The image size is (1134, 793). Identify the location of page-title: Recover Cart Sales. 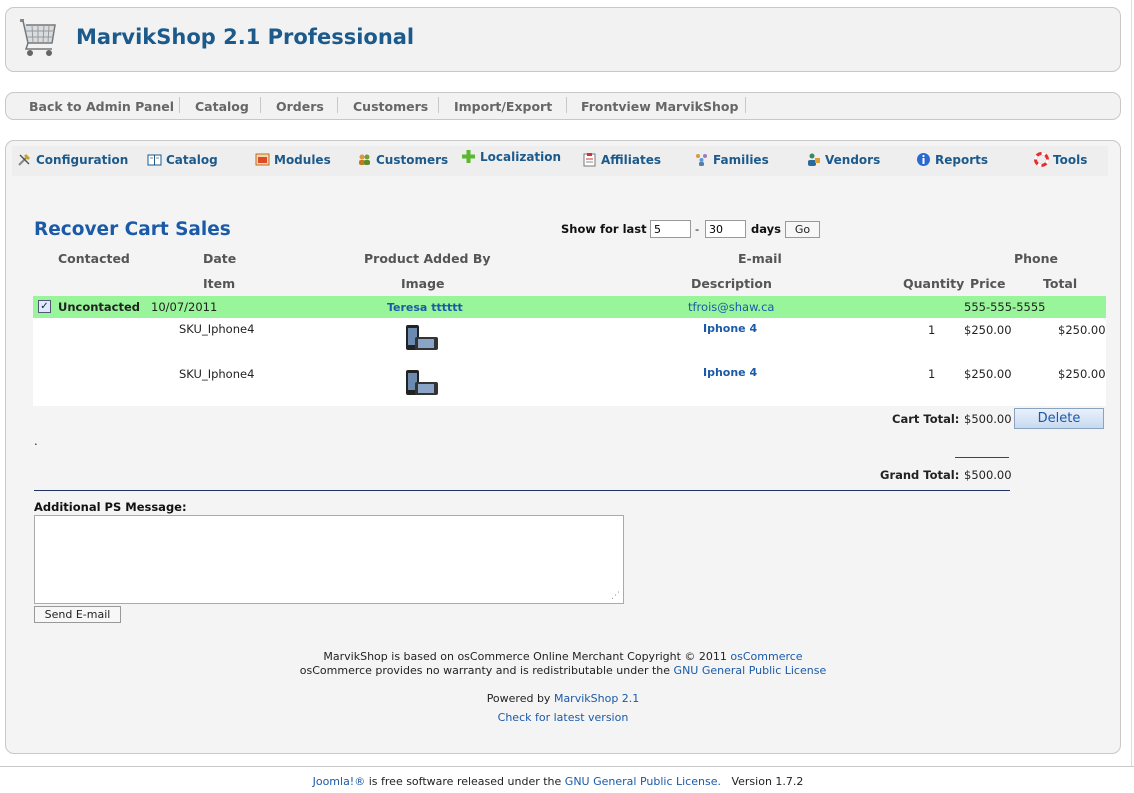
(132, 229).